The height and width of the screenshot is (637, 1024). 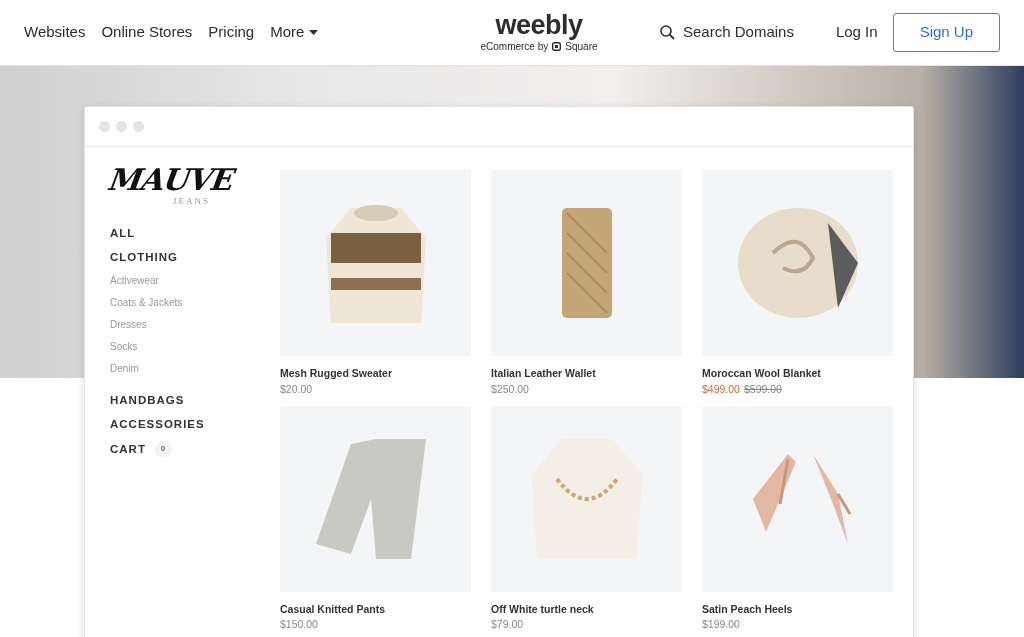 What do you see at coordinates (294, 32) in the screenshot?
I see `nav-link: More` at bounding box center [294, 32].